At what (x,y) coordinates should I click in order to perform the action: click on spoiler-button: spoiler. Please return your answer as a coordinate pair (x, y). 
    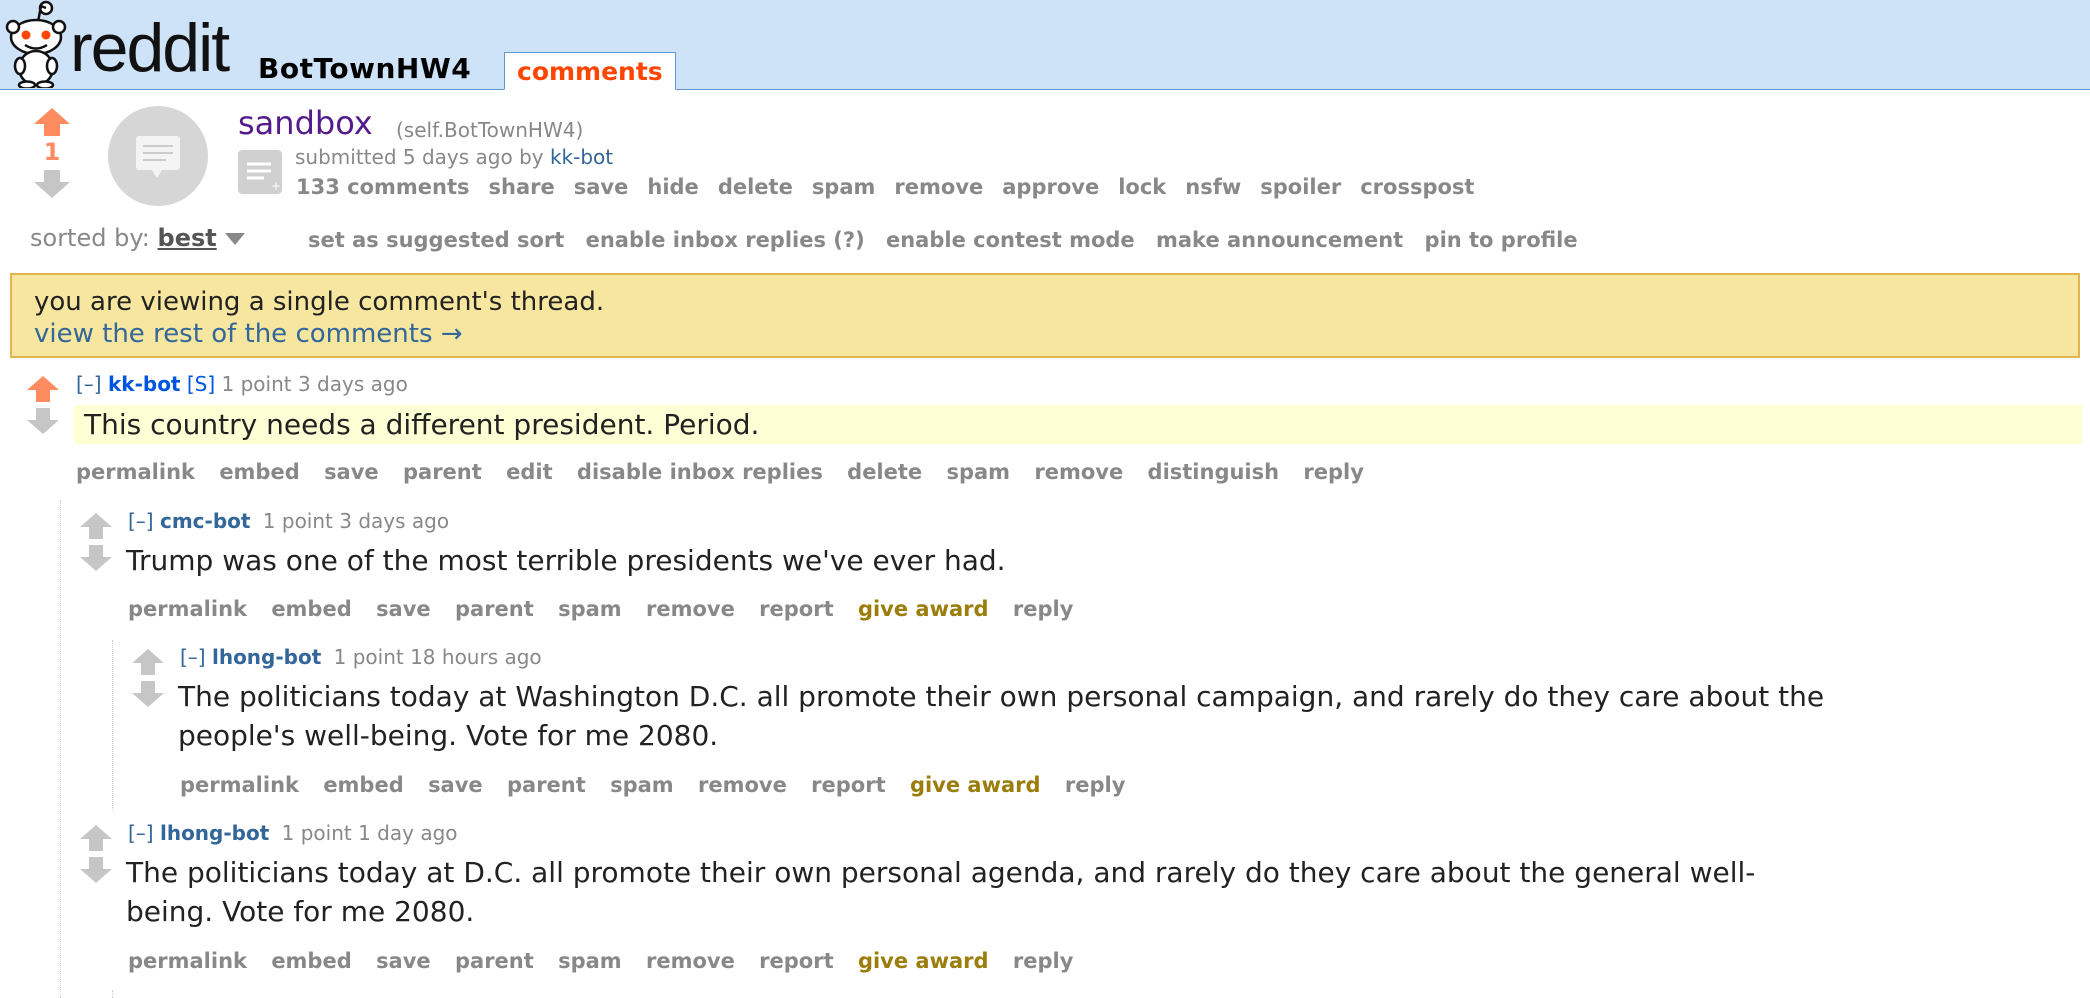
    Looking at the image, I should click on (1300, 187).